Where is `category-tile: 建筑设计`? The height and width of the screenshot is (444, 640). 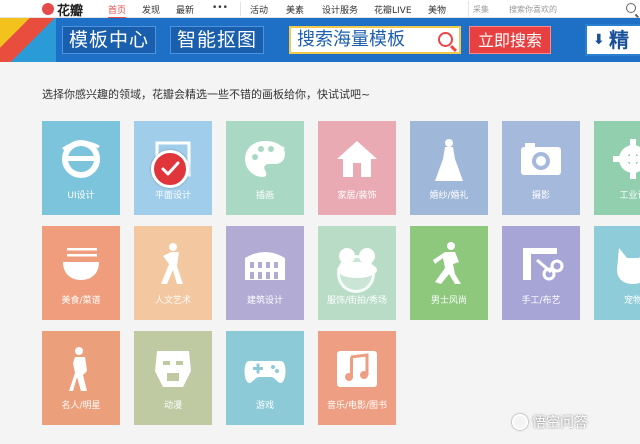 category-tile: 建筑设计 is located at coordinates (265, 273).